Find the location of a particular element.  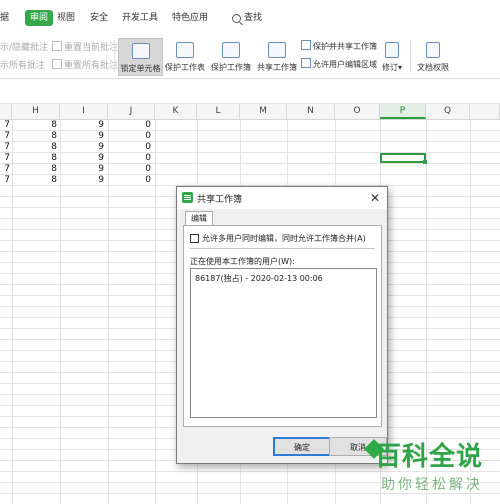

search-icon is located at coordinates (236, 18).